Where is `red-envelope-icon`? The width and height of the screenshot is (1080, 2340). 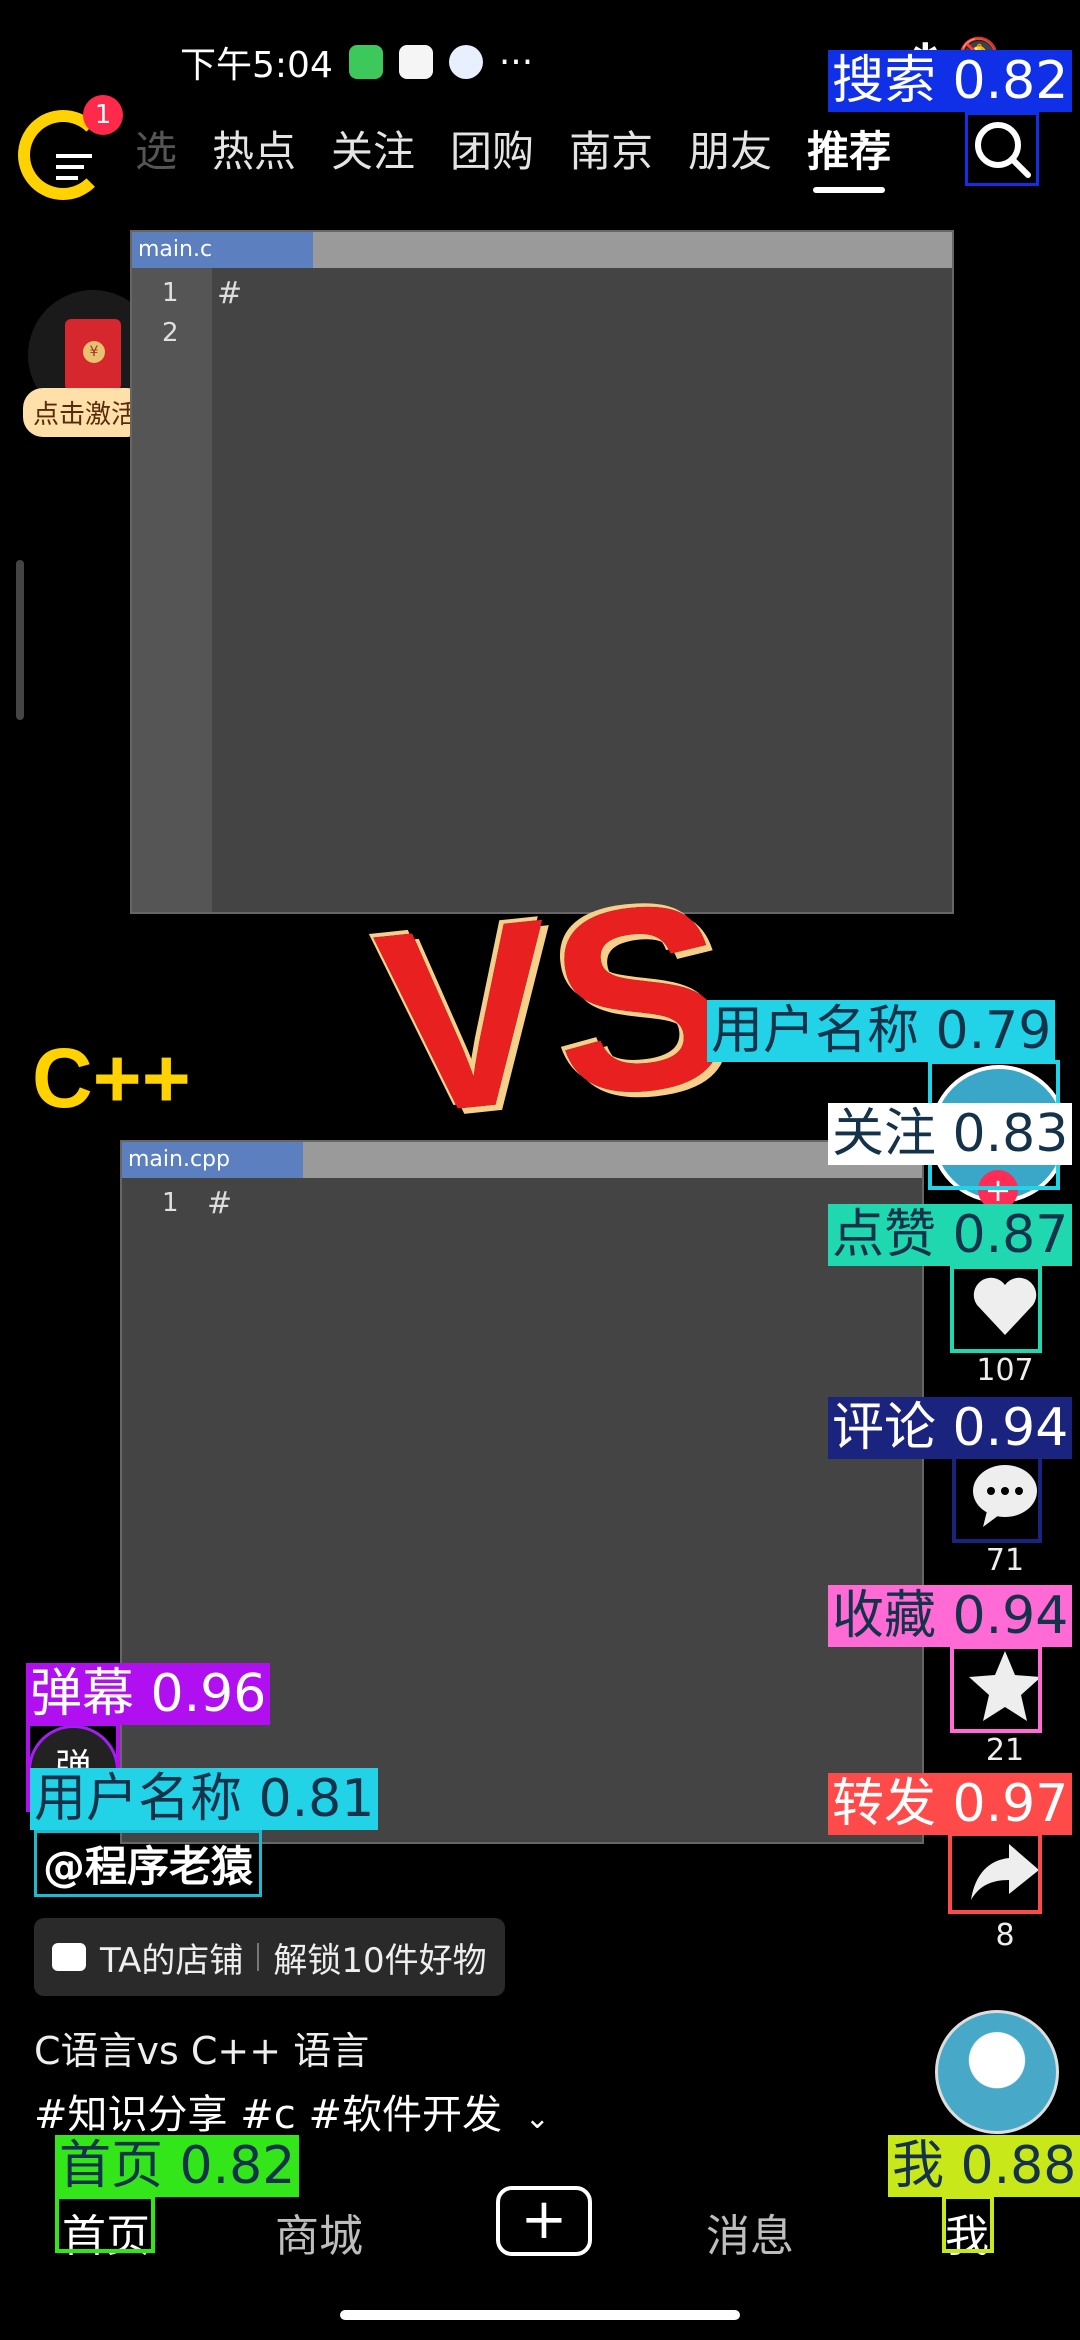
red-envelope-icon is located at coordinates (93, 355).